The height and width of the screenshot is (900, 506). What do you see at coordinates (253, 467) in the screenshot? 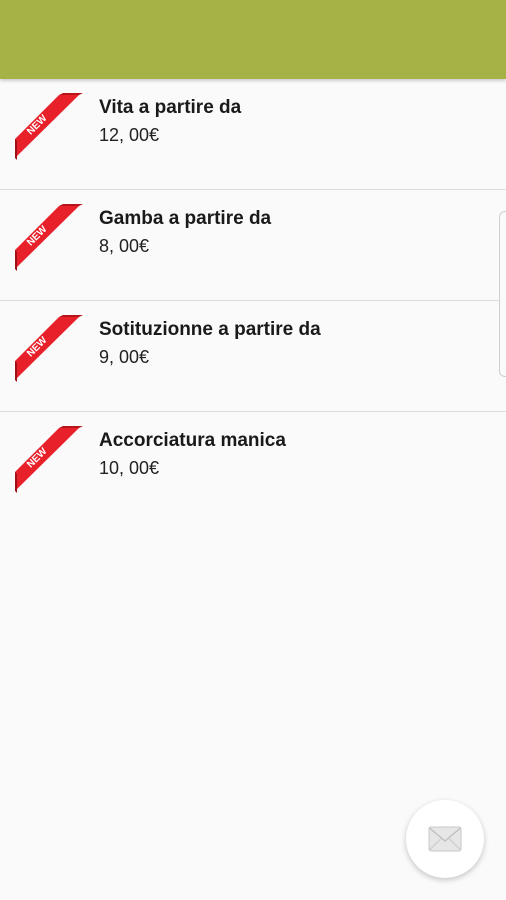
I see `list-item: NEW Accorciatura manica 10, 00€` at bounding box center [253, 467].